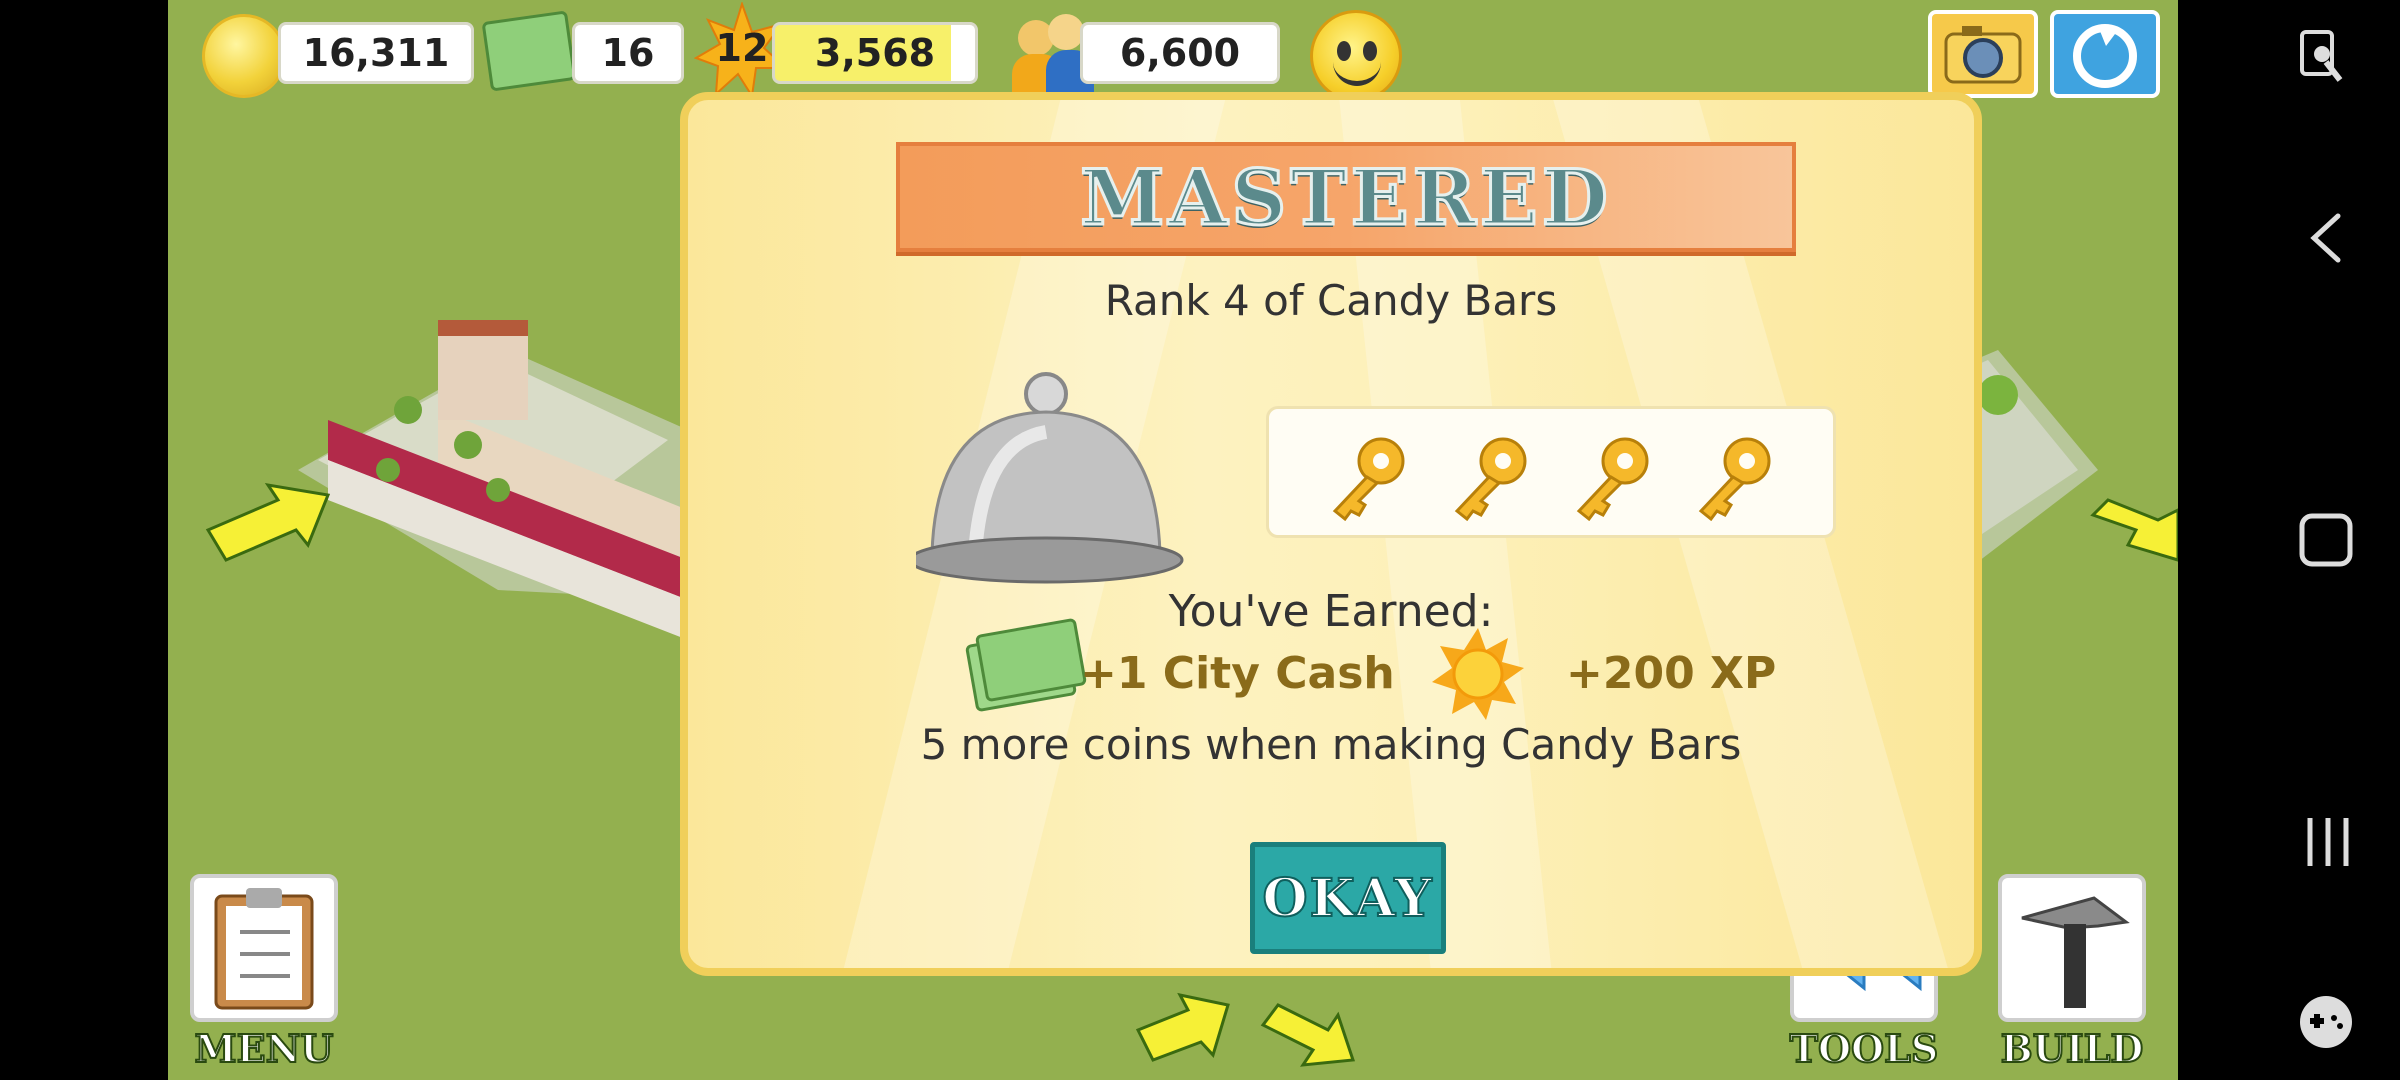  Describe the element at coordinates (1331, 744) in the screenshot. I see `bonus-text: 5 more coins when making Candy Bars` at that location.